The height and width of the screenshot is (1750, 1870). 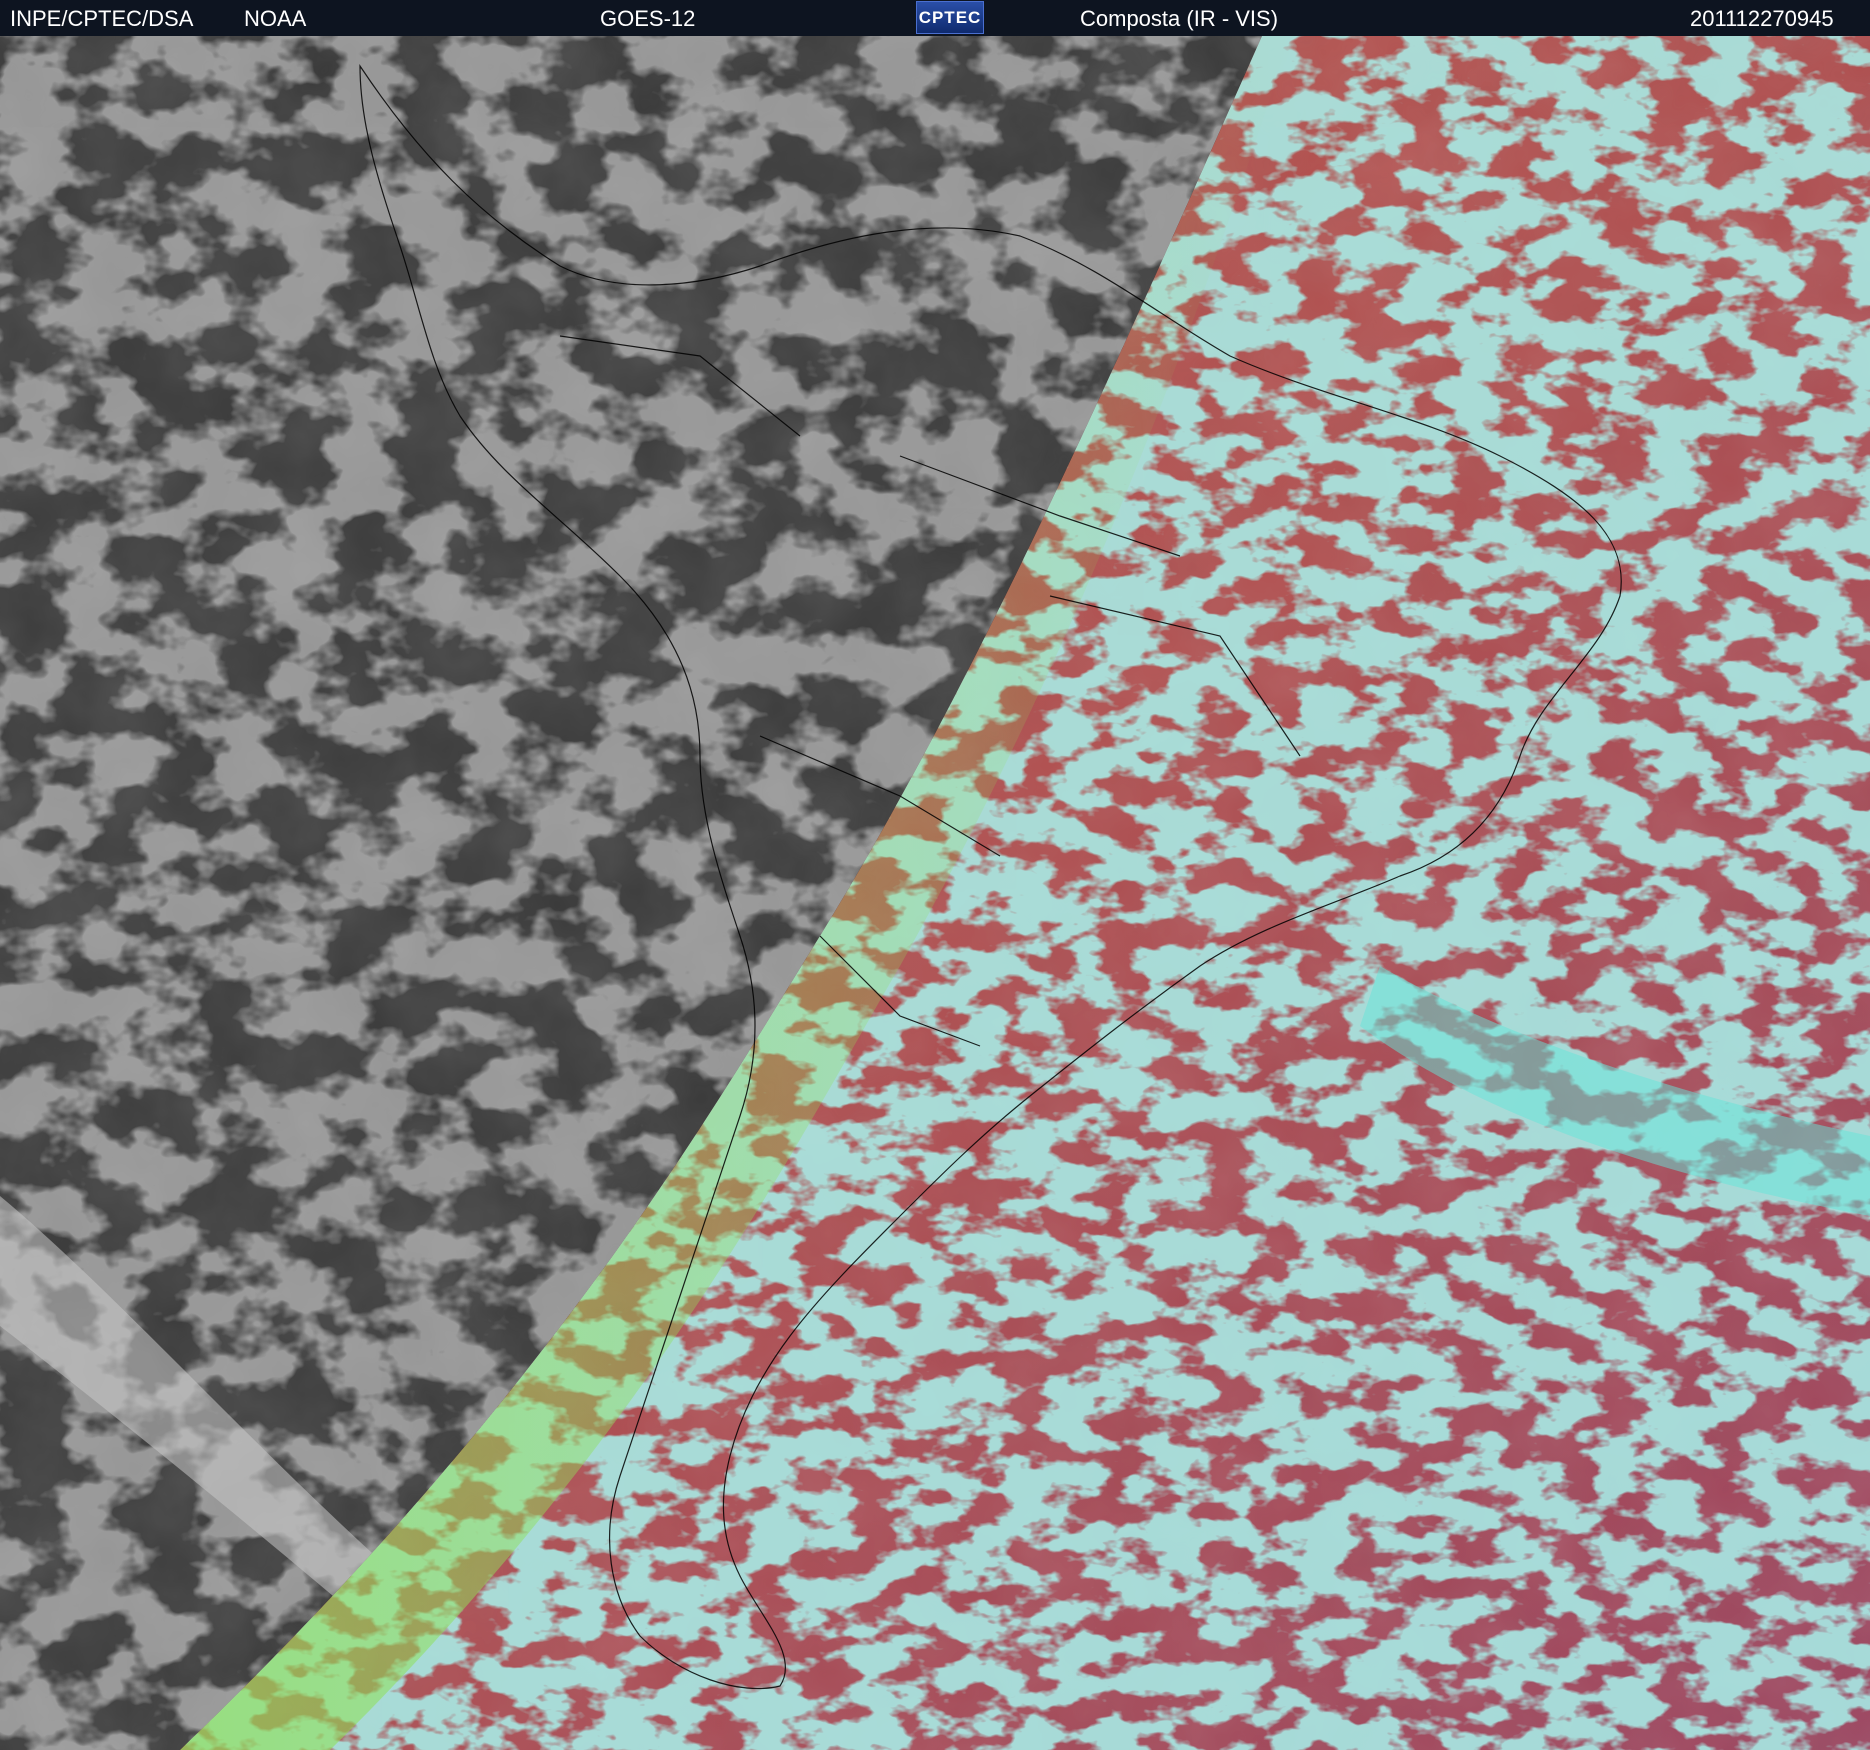 I want to click on logo-text: CPTEC, so click(x=950, y=17).